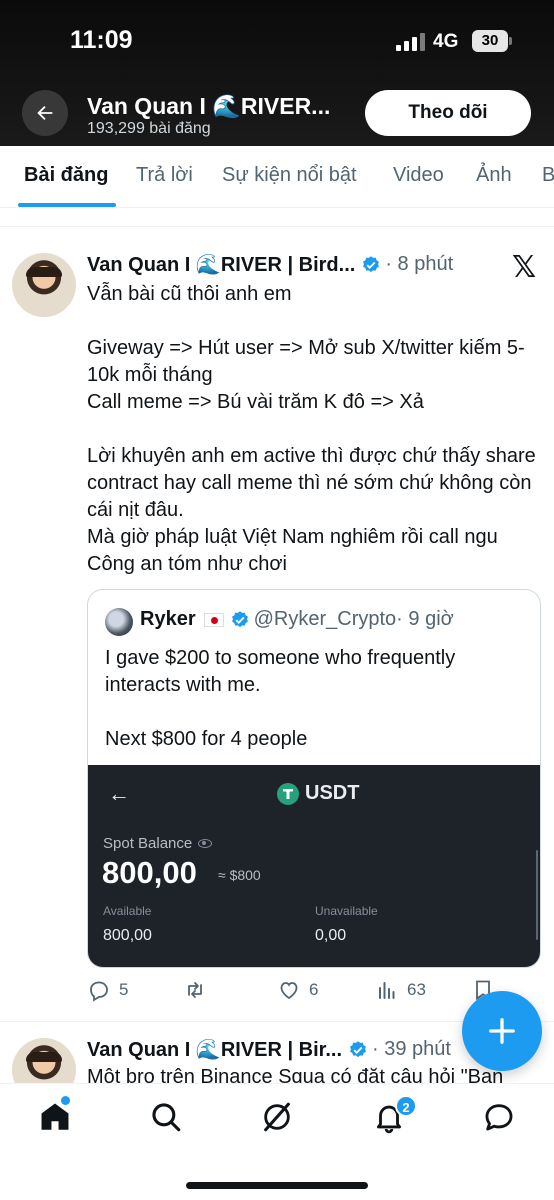 This screenshot has height=1200, width=554. I want to click on arrow-left-icon, so click(45, 113).